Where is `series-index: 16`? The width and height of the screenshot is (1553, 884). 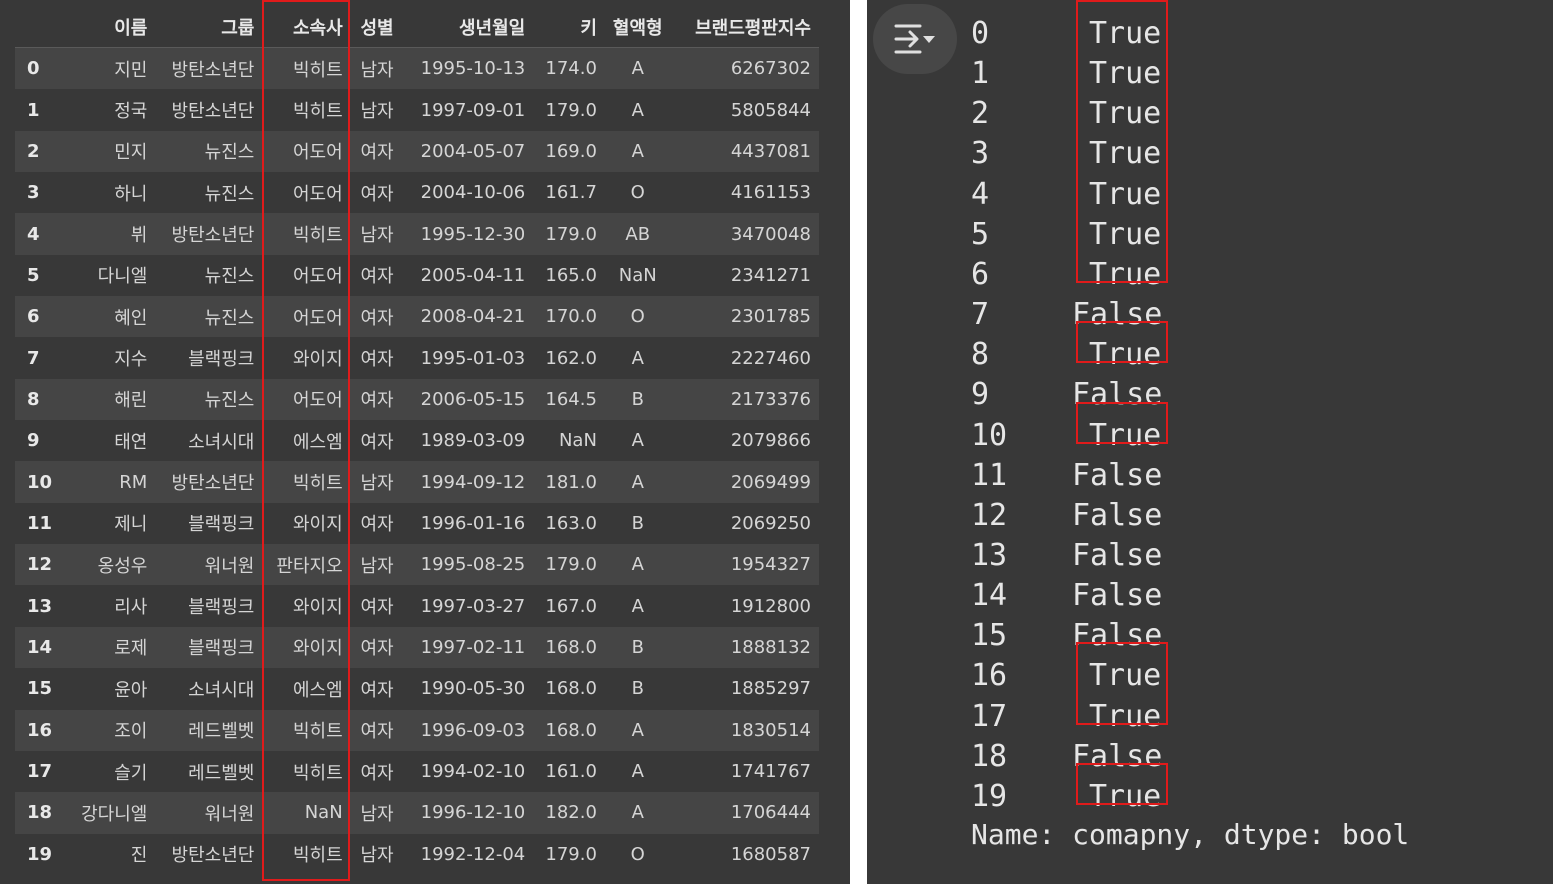 series-index: 16 is located at coordinates (989, 676).